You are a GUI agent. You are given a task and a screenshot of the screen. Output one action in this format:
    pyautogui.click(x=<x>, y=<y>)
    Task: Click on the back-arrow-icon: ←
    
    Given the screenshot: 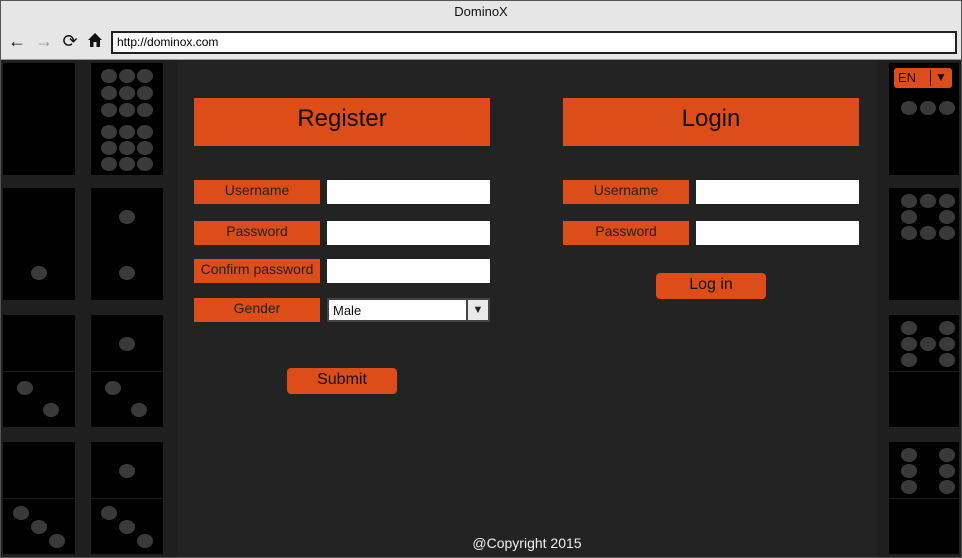 What is the action you would take?
    pyautogui.click(x=17, y=41)
    